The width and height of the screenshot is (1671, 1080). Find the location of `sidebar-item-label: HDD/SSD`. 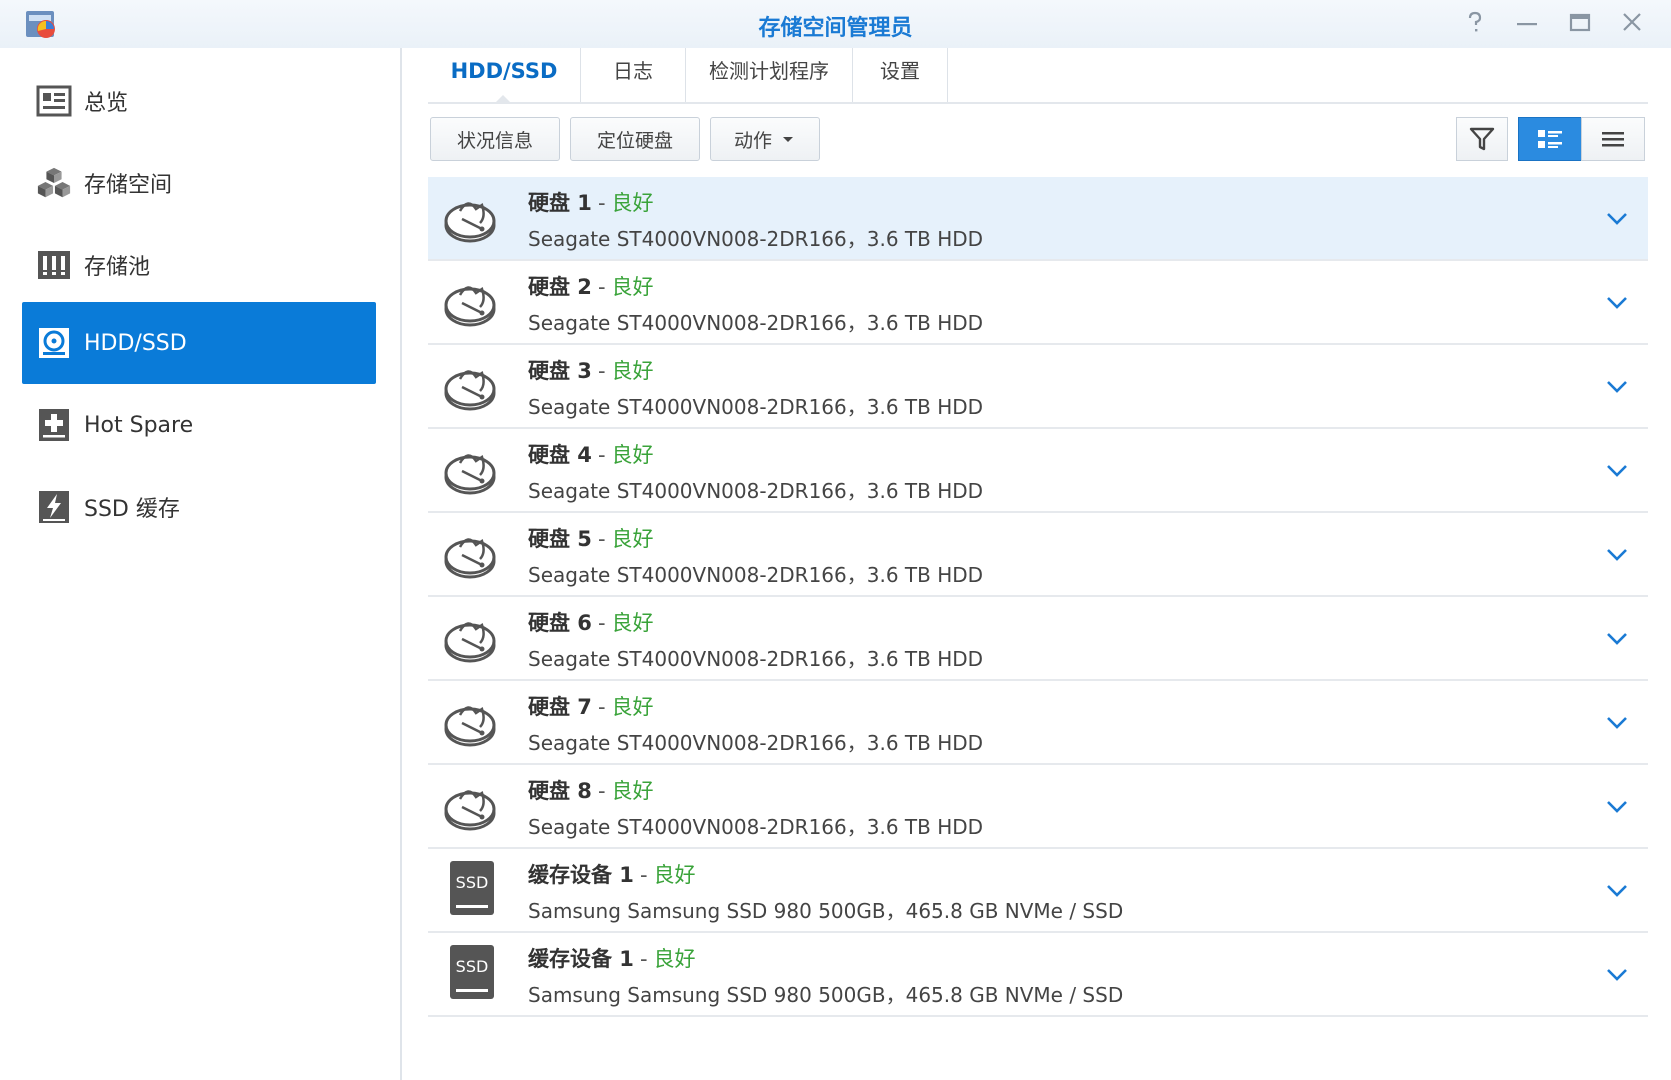

sidebar-item-label: HDD/SSD is located at coordinates (135, 343).